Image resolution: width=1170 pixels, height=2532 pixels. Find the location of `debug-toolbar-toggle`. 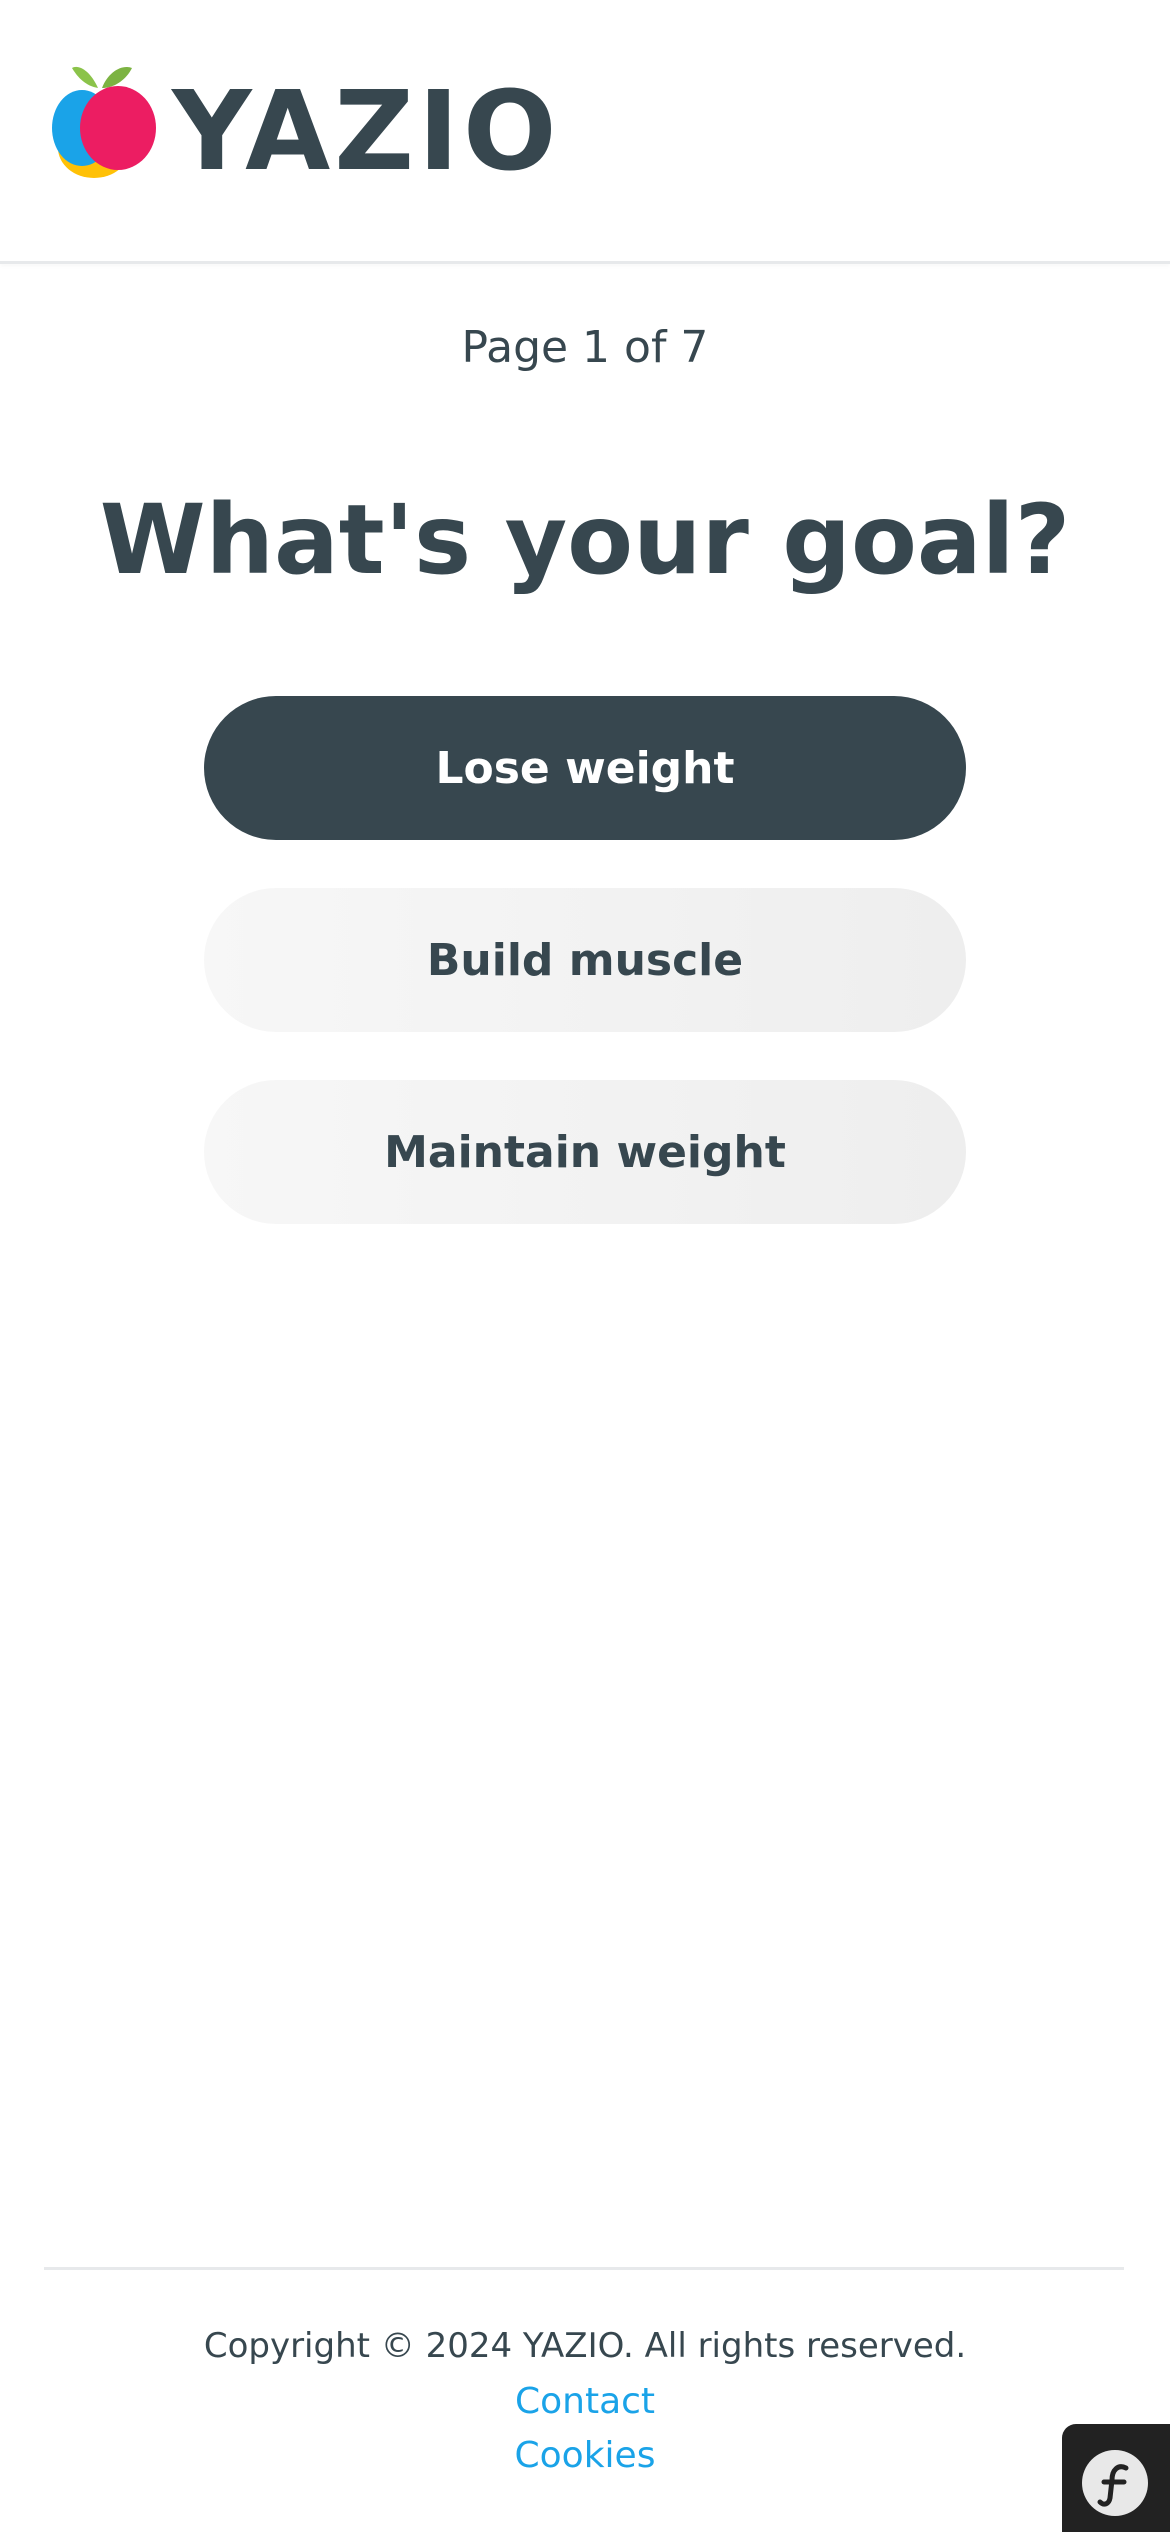

debug-toolbar-toggle is located at coordinates (1116, 2478).